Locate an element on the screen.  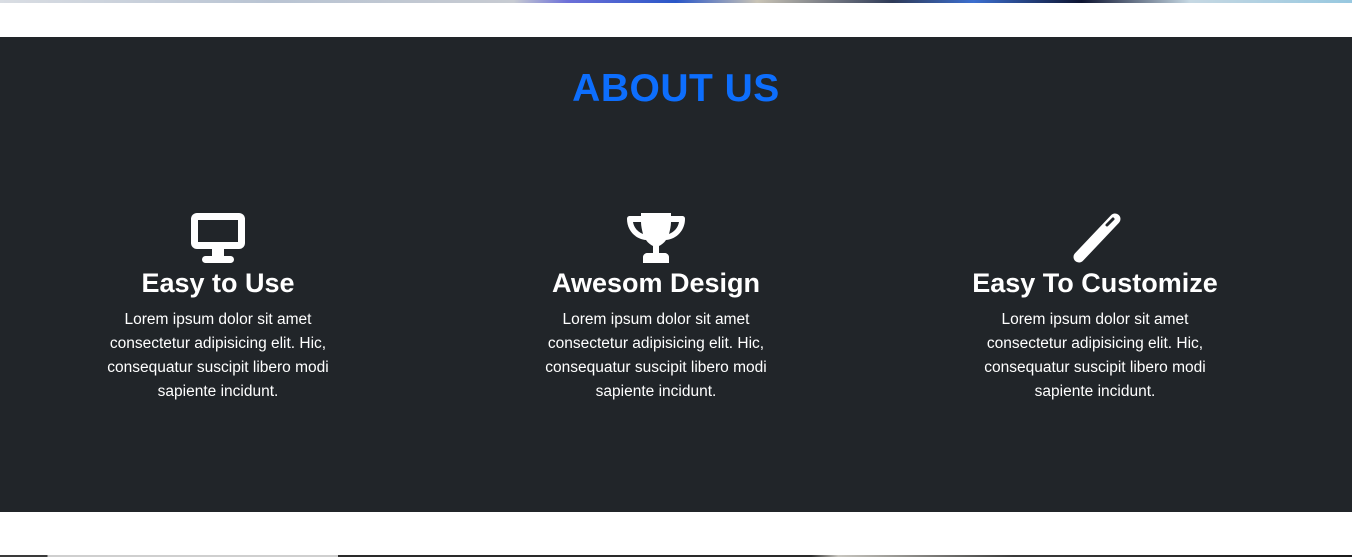
feature-heading: Easy to Use is located at coordinates (218, 283).